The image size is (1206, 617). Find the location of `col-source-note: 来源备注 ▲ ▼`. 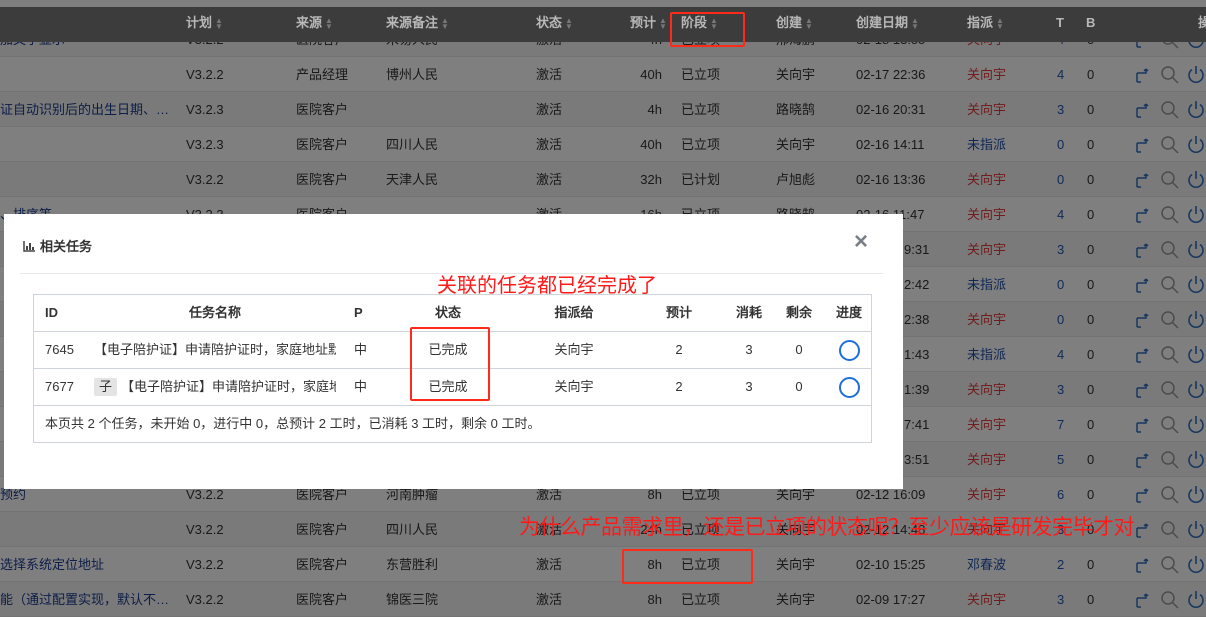

col-source-note: 来源备注 ▲ ▼ is located at coordinates (417, 23).